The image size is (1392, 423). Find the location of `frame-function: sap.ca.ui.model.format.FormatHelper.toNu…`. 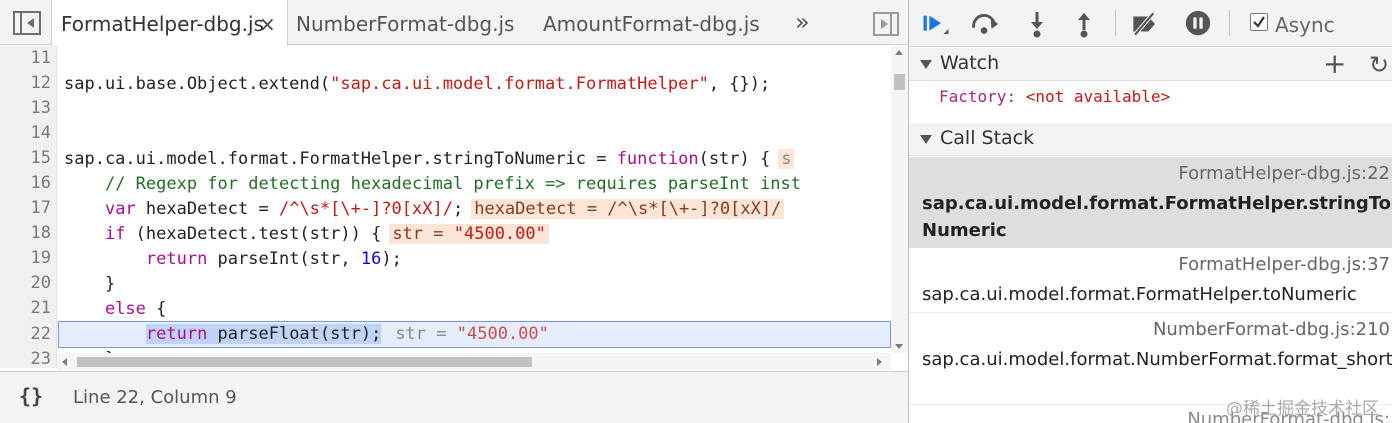

frame-function: sap.ca.ui.model.format.FormatHelper.toNu… is located at coordinates (1139, 294).